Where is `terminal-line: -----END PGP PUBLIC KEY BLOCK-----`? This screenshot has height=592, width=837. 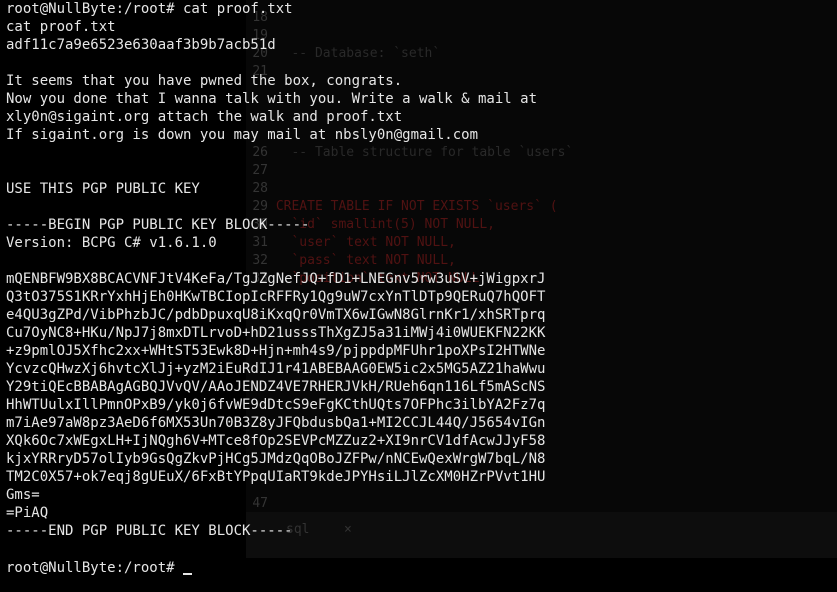 terminal-line: -----END PGP PUBLIC KEY BLOCK----- is located at coordinates (149, 531).